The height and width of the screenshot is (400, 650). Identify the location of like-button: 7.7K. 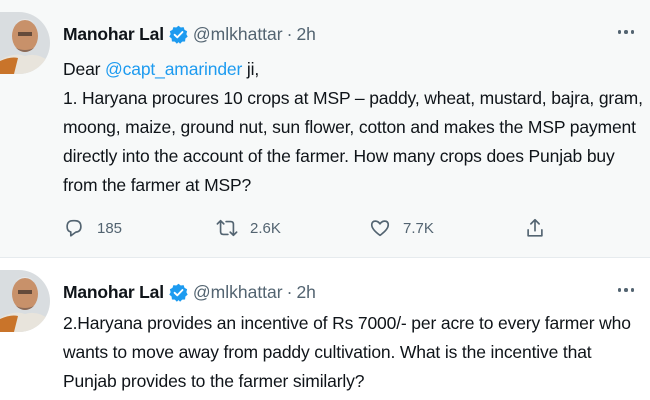
(401, 228).